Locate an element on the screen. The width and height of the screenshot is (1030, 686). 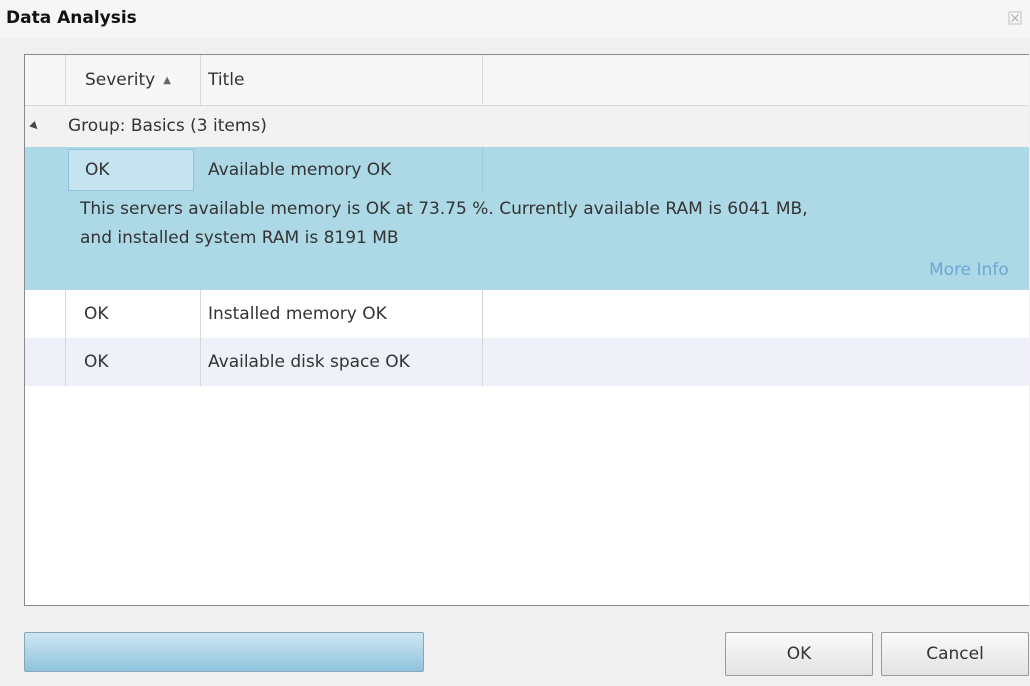
table-row: OK Installed memory OK is located at coordinates (527, 314).